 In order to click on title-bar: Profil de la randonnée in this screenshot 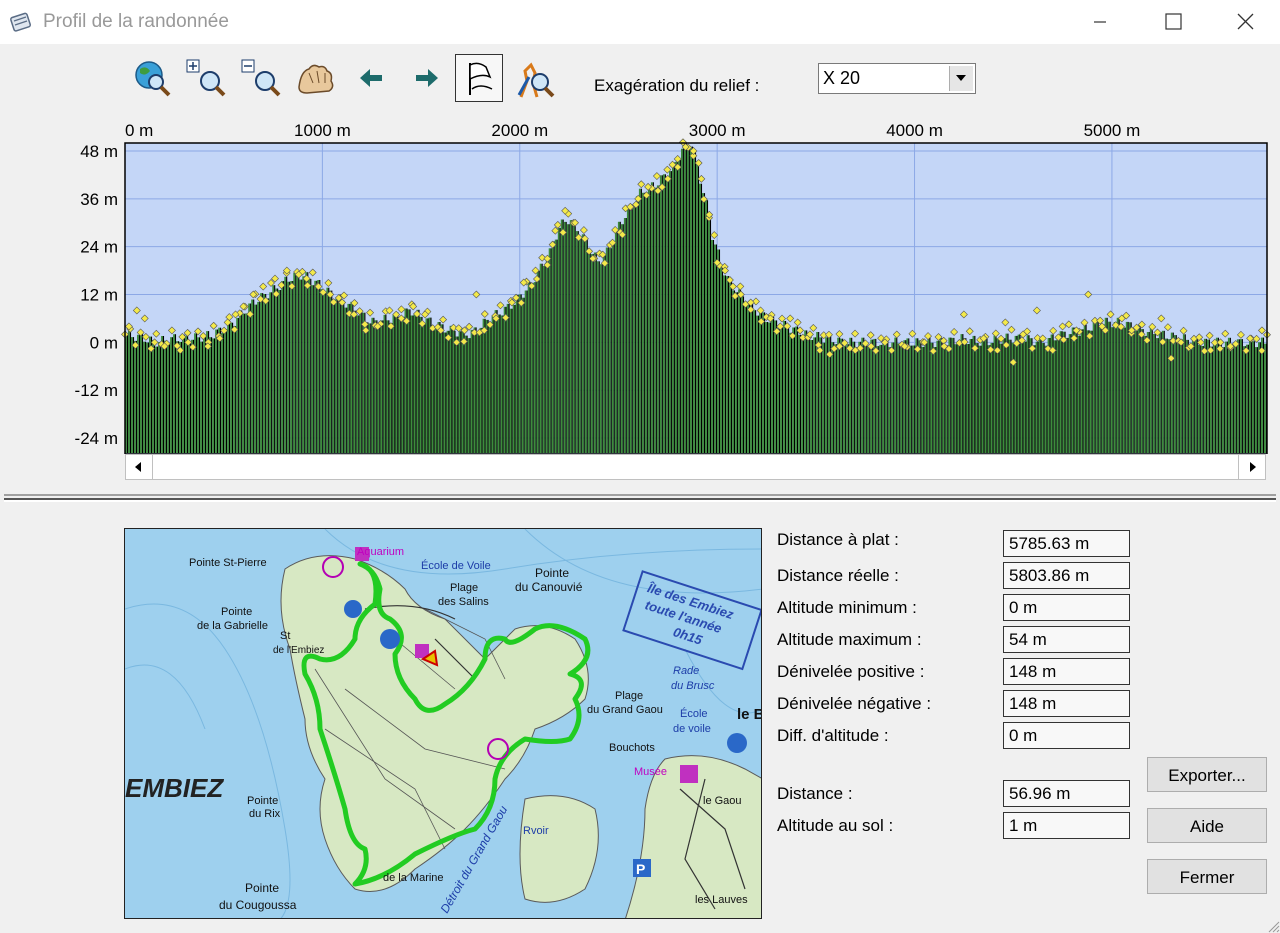, I will do `click(640, 22)`.